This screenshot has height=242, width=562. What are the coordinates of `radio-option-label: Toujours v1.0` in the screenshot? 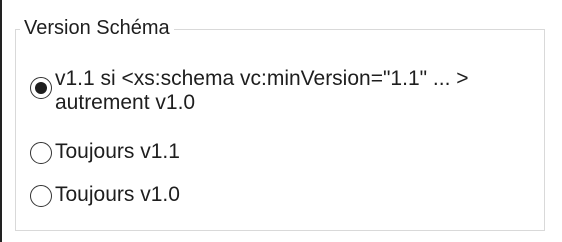 It's located at (117, 194).